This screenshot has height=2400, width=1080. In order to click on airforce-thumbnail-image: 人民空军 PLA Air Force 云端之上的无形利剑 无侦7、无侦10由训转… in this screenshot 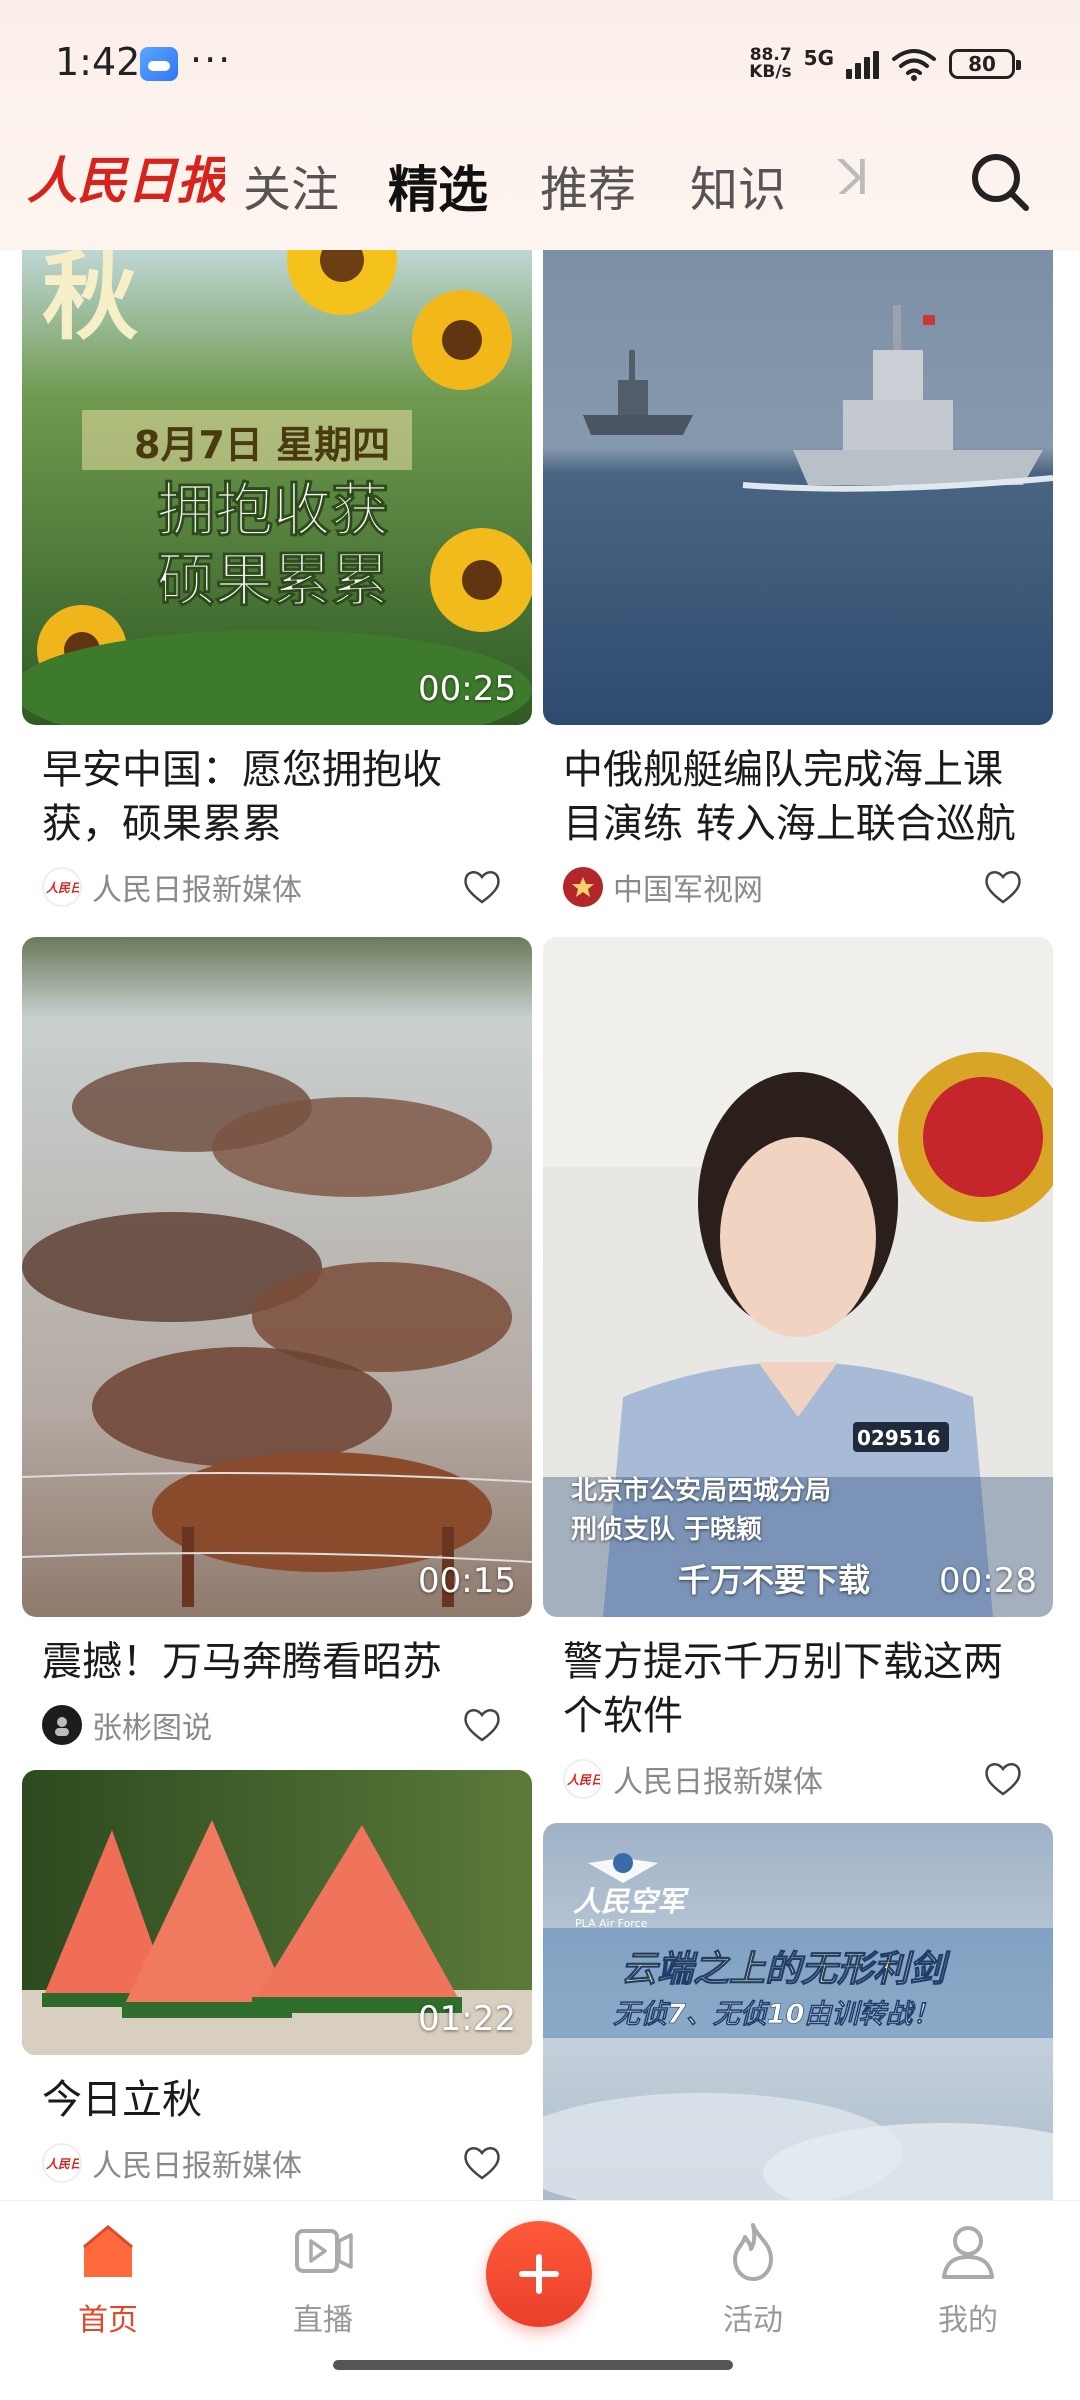, I will do `click(798, 2011)`.